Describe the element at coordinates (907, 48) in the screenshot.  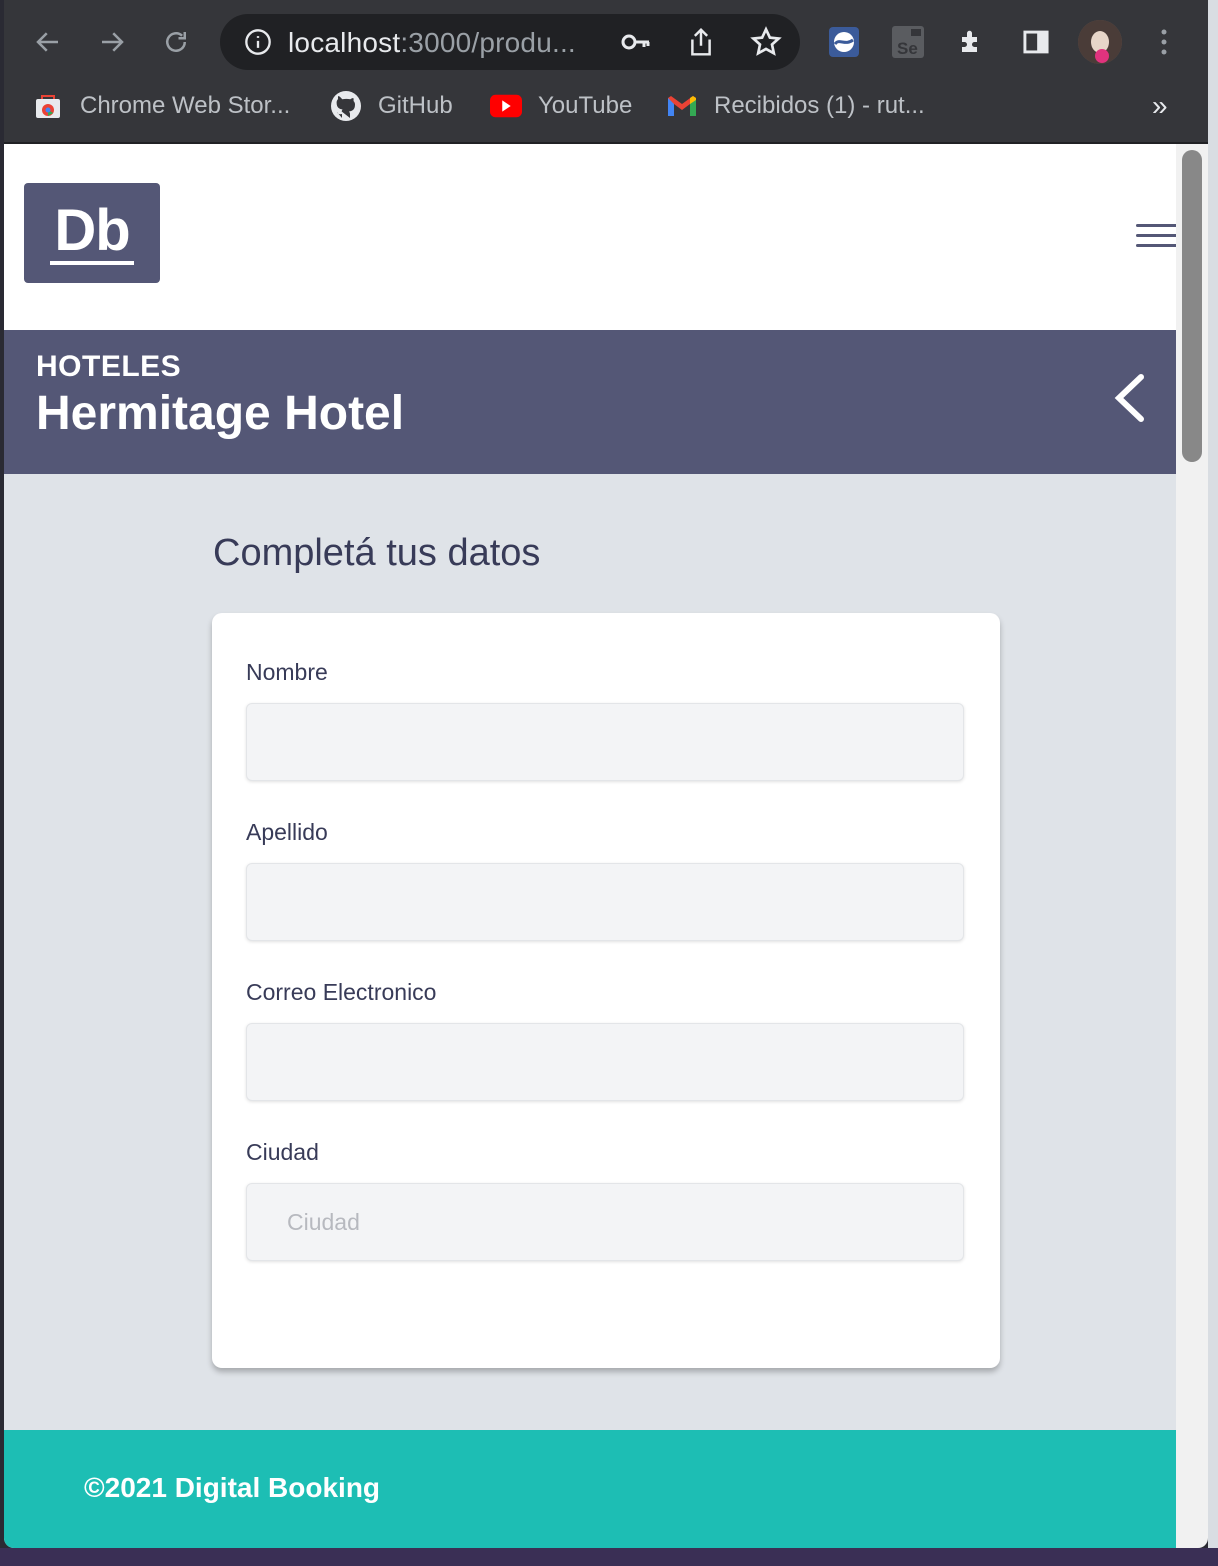
I see `svg-text: Se` at that location.